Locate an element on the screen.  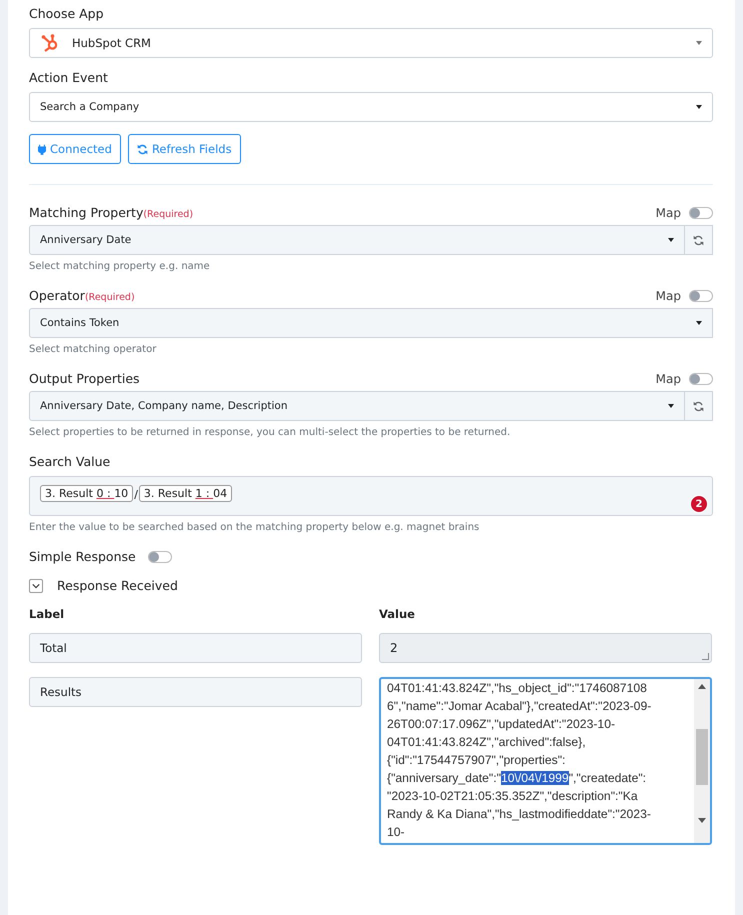
select-value: HubSpot CRM is located at coordinates (112, 43).